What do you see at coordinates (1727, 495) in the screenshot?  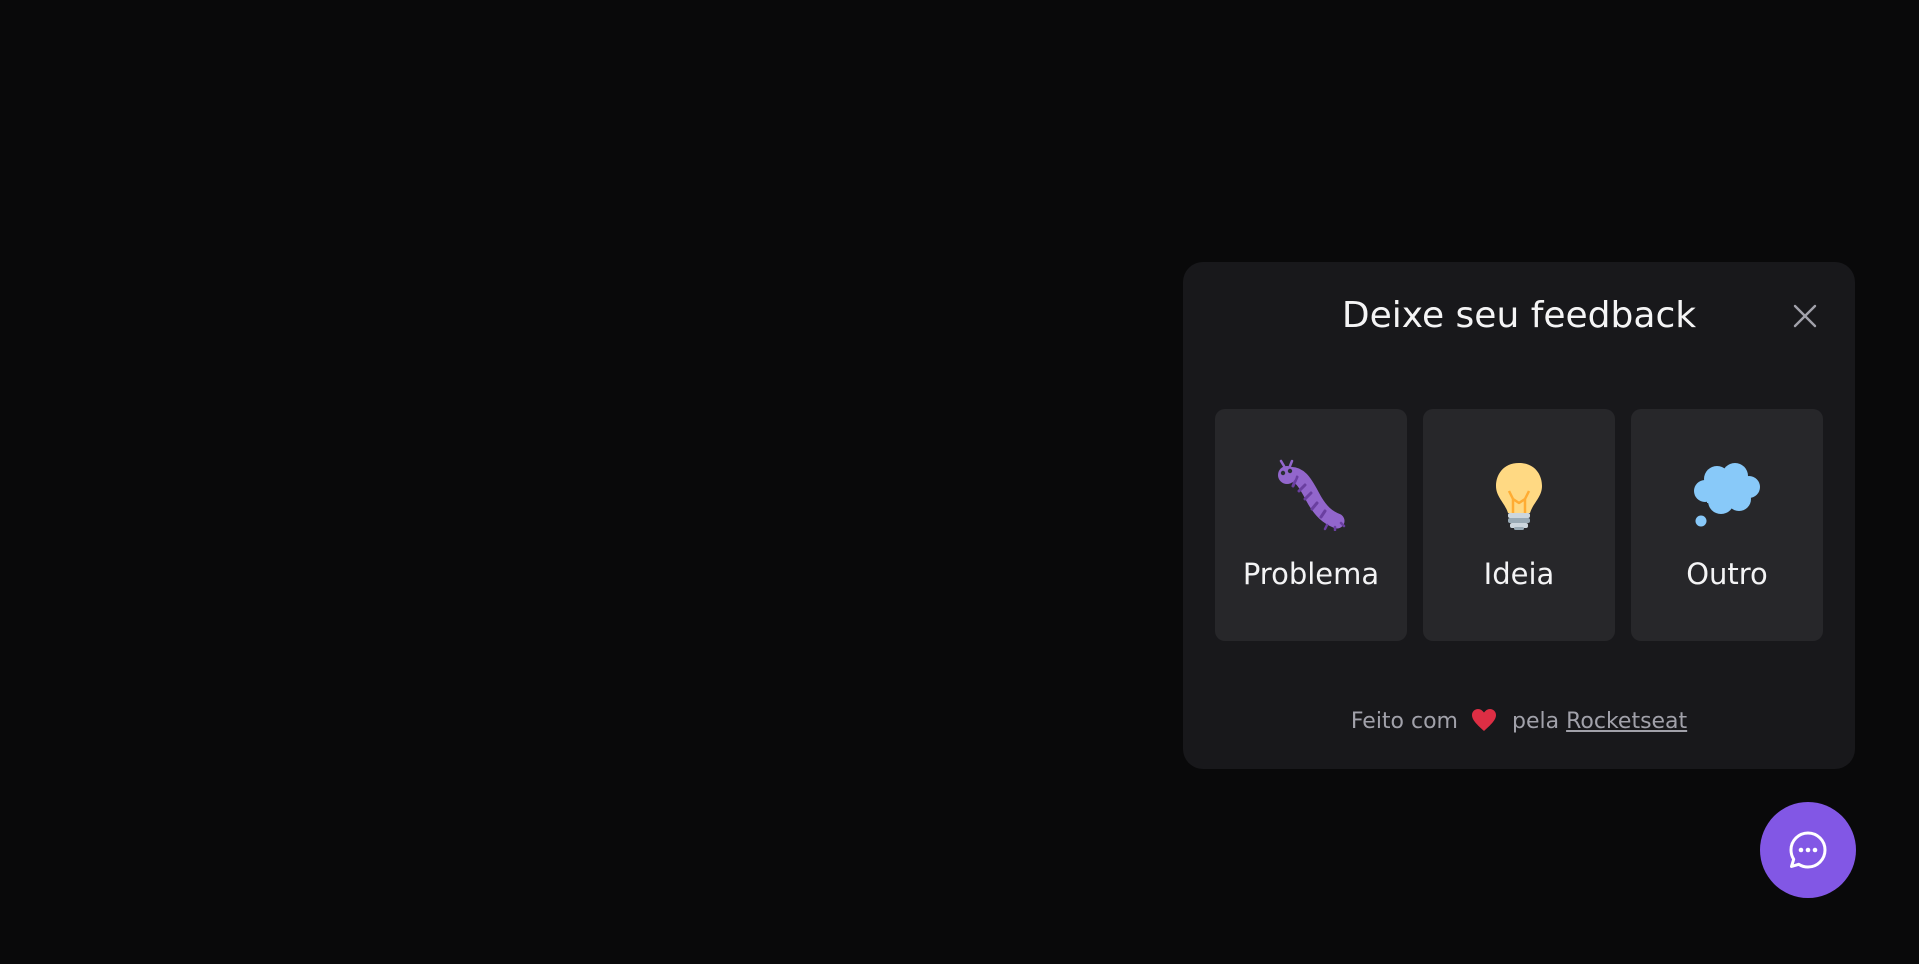 I see `thought-bubble-icon` at bounding box center [1727, 495].